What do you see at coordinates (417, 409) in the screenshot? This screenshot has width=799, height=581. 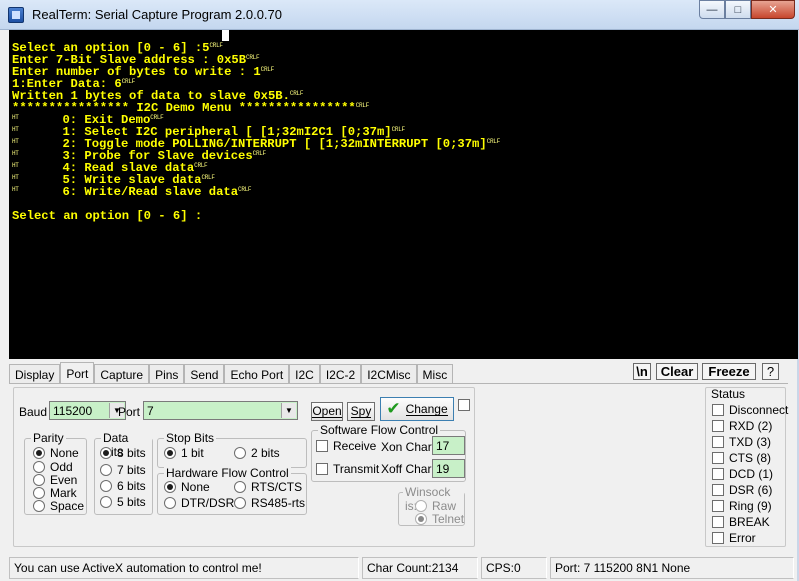 I see `change-button: ✔ Change` at bounding box center [417, 409].